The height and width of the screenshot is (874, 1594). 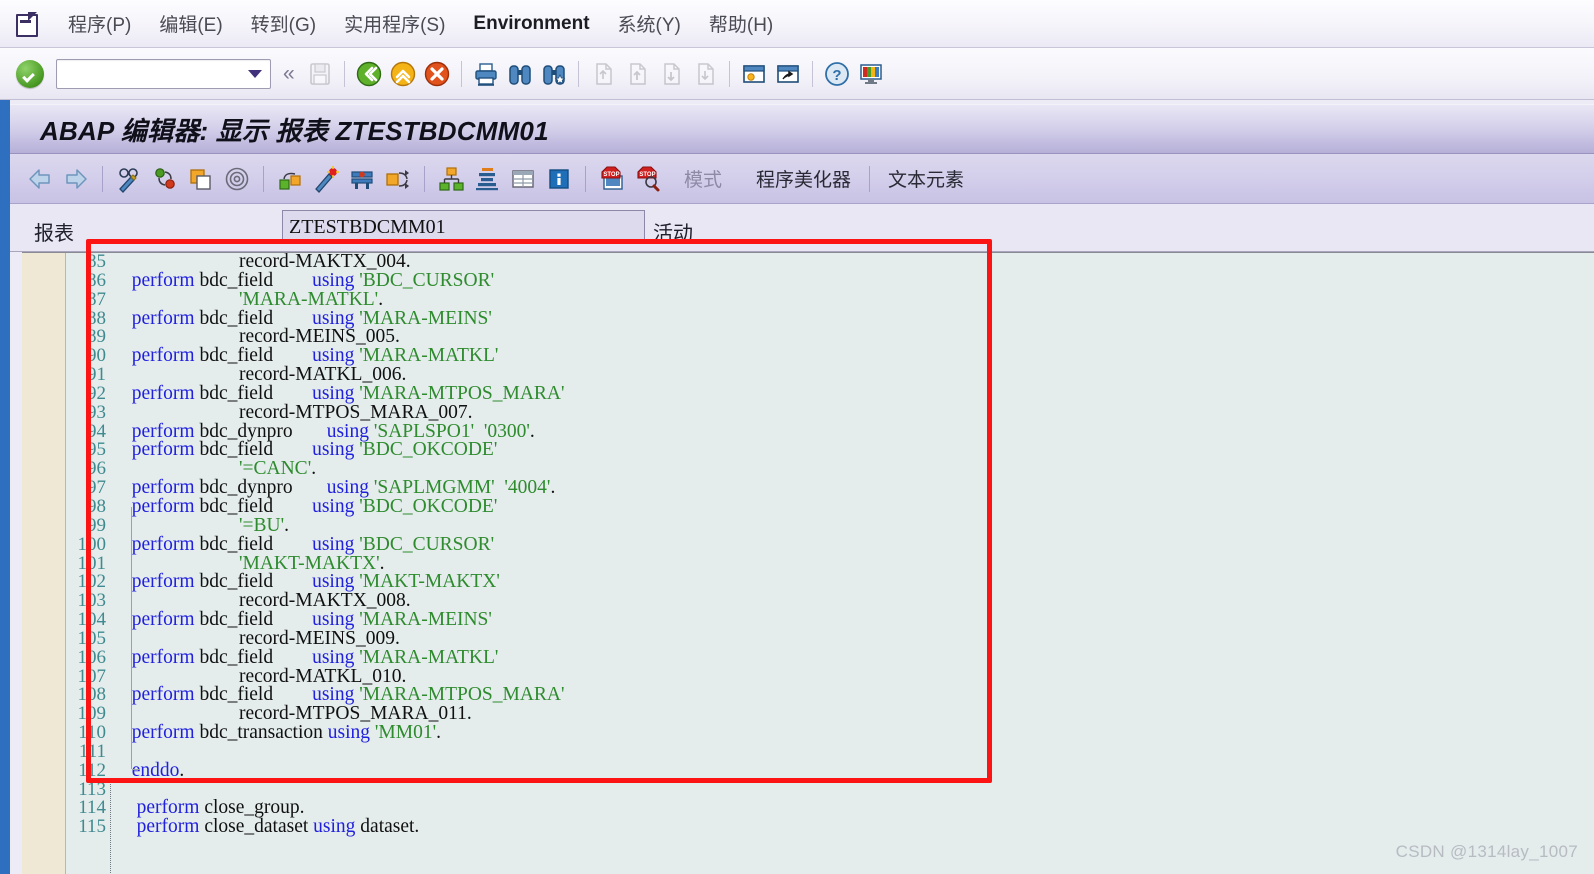 I want to click on check-button, so click(x=326, y=179).